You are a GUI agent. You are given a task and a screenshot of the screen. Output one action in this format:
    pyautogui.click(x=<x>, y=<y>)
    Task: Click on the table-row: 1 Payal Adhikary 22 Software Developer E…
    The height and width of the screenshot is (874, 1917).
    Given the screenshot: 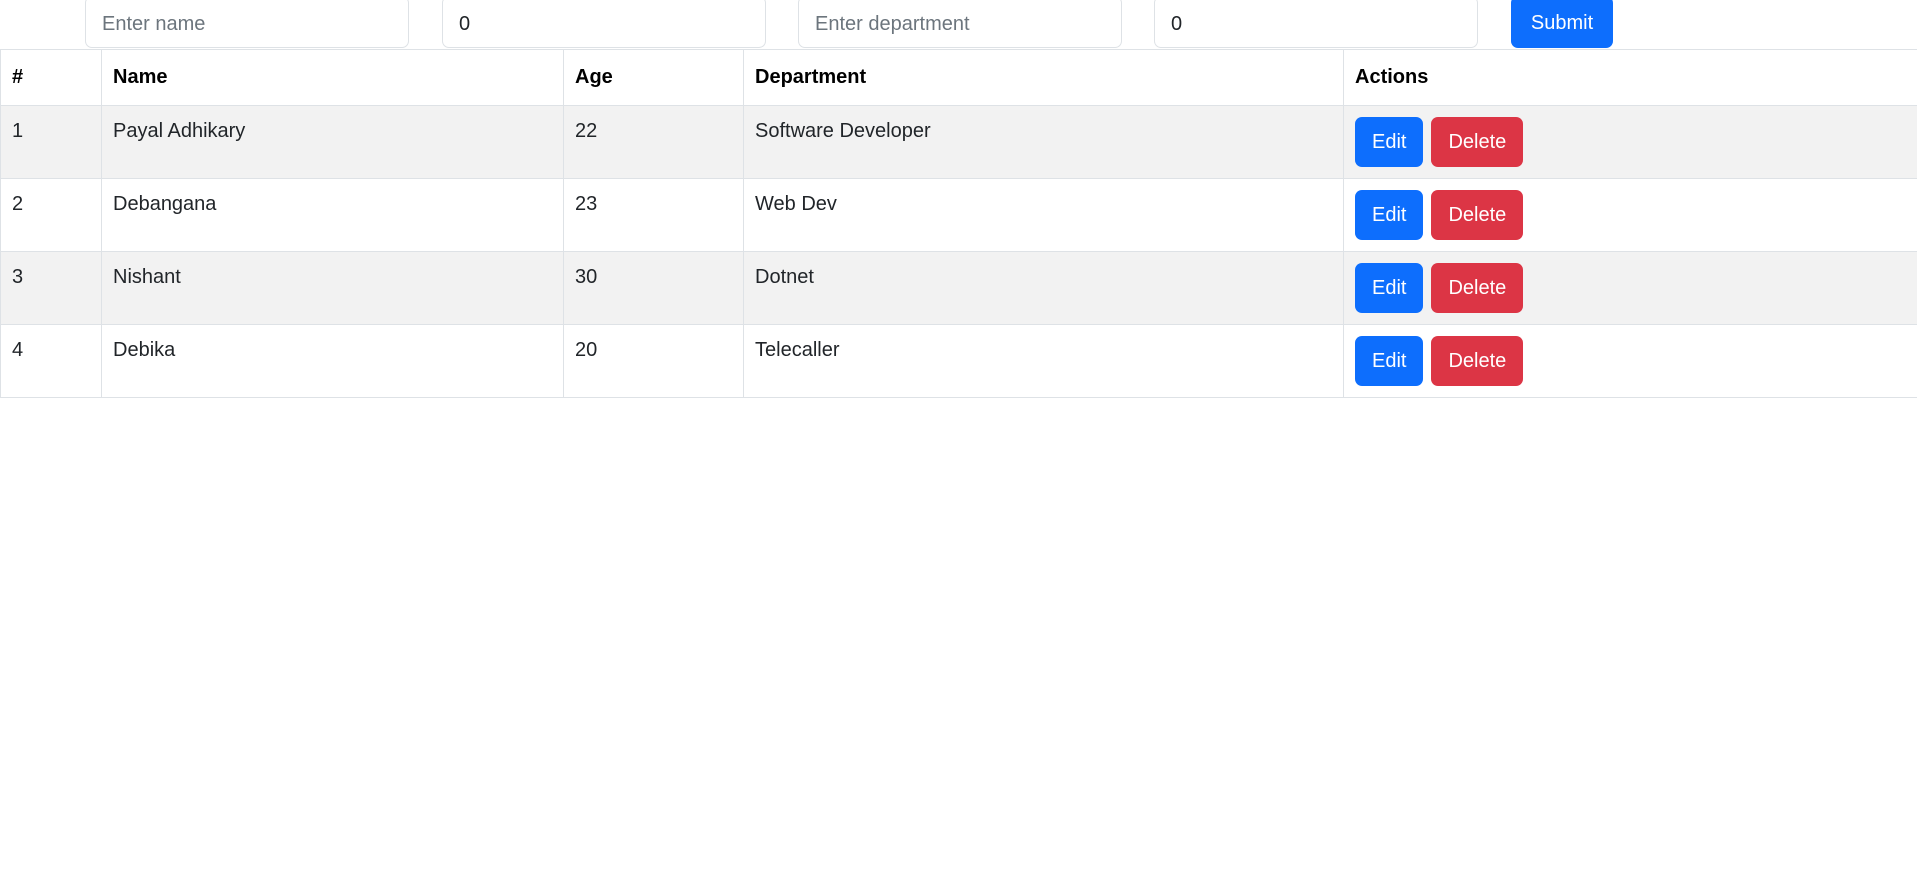 What is the action you would take?
    pyautogui.click(x=958, y=142)
    